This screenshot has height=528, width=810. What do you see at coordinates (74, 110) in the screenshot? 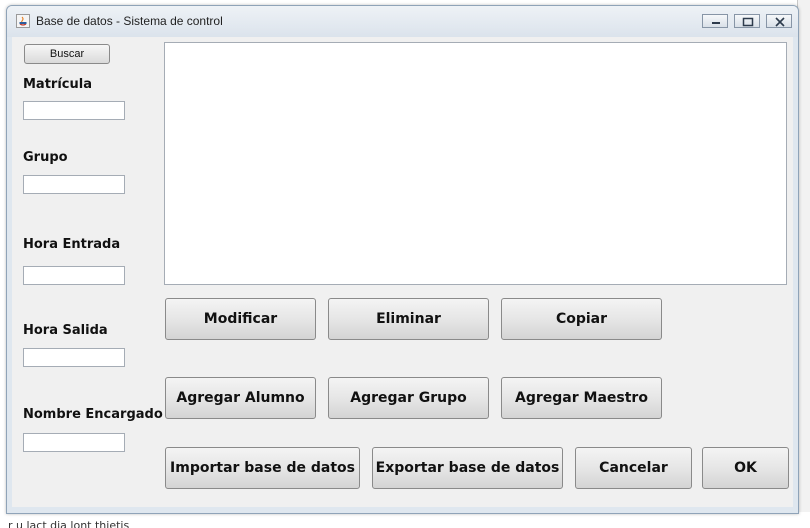
I see `matricula-field` at bounding box center [74, 110].